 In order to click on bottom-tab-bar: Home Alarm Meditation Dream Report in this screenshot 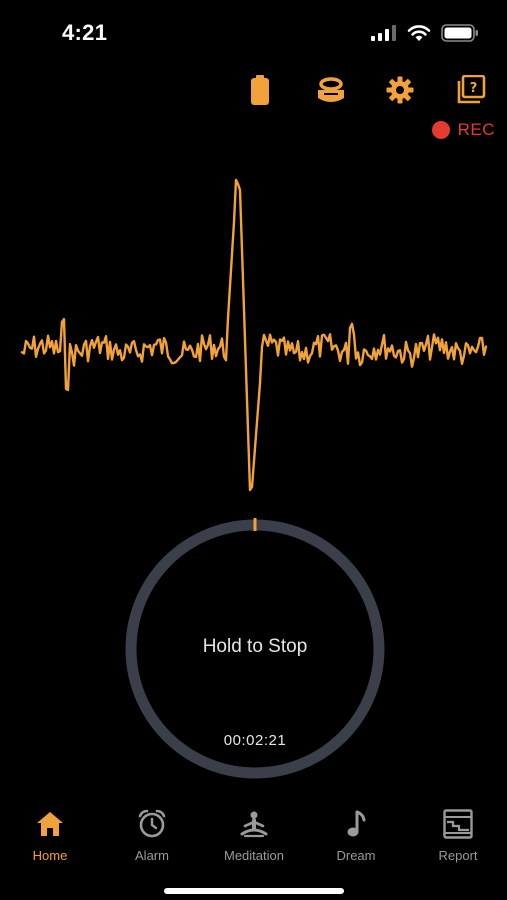, I will do `click(253, 835)`.